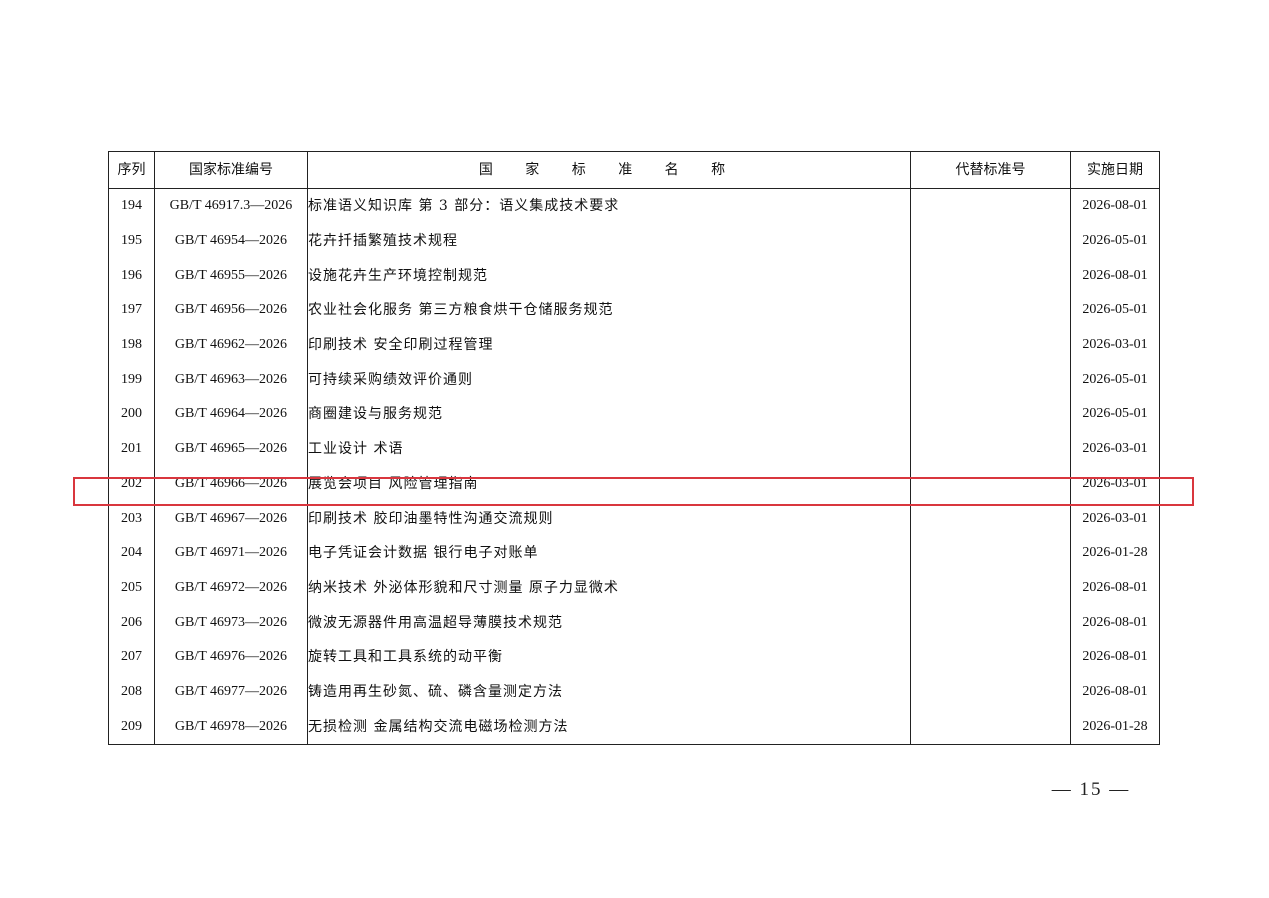 Image resolution: width=1269 pixels, height=898 pixels. What do you see at coordinates (609, 553) in the screenshot?
I see `cell-name: 电子凭证会计数据 银行电子对账单` at bounding box center [609, 553].